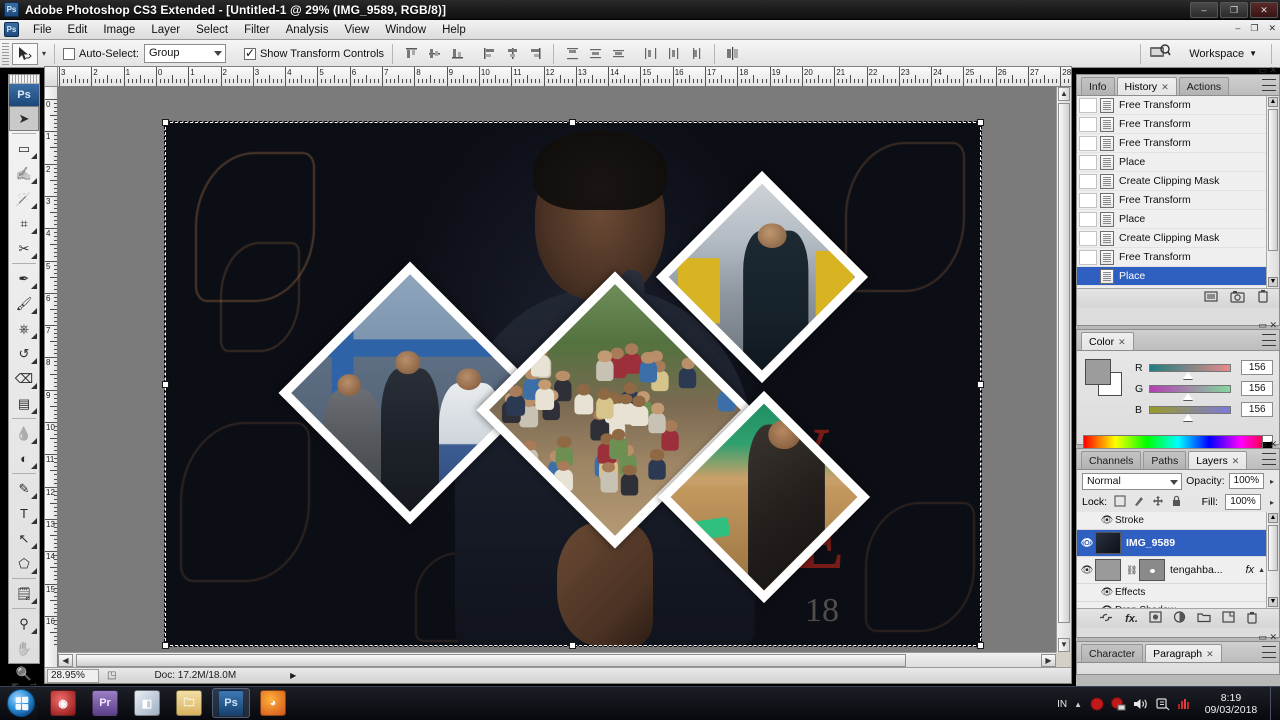 The height and width of the screenshot is (720, 1280). What do you see at coordinates (1264, 10) in the screenshot?
I see `close-button: ✕` at bounding box center [1264, 10].